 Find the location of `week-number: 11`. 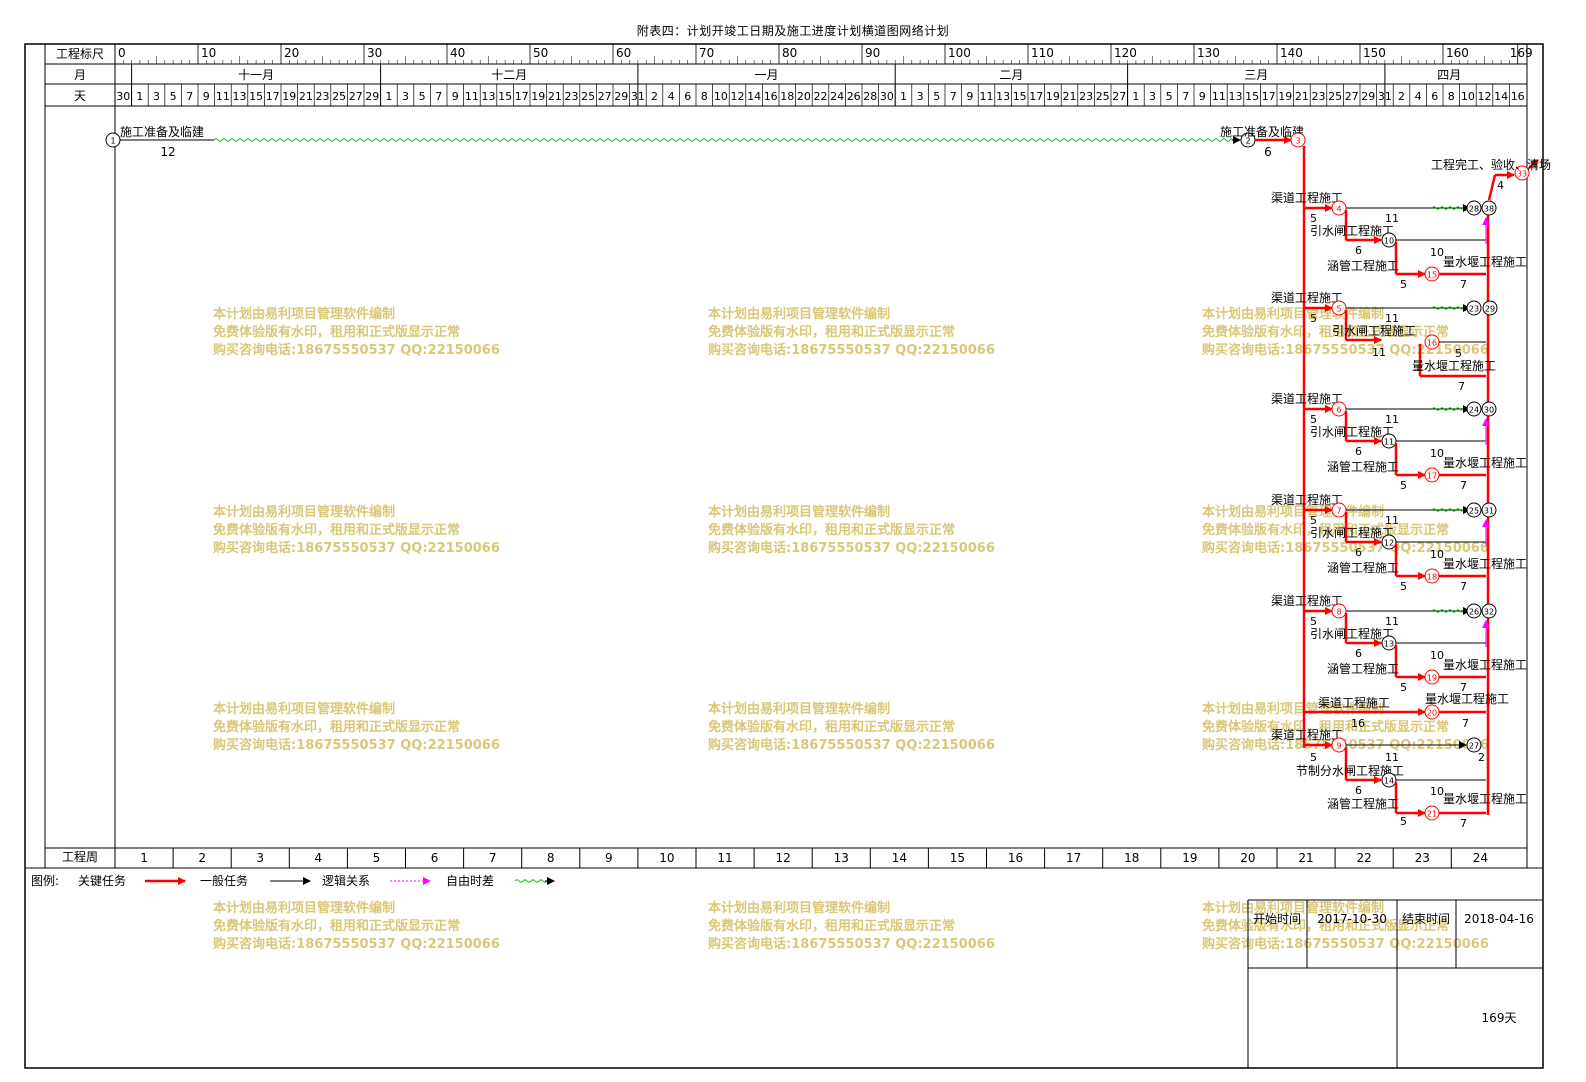

week-number: 11 is located at coordinates (724, 858).